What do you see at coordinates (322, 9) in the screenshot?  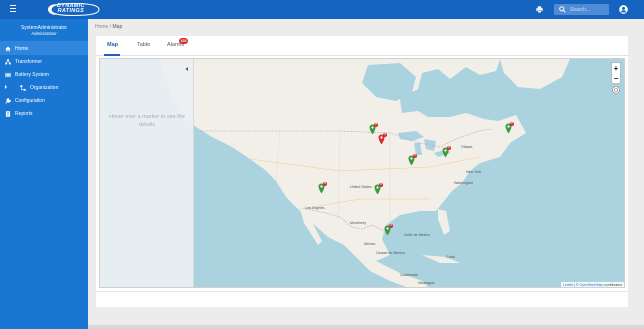 I see `top-bar: DYNAMIC RATINGS` at bounding box center [322, 9].